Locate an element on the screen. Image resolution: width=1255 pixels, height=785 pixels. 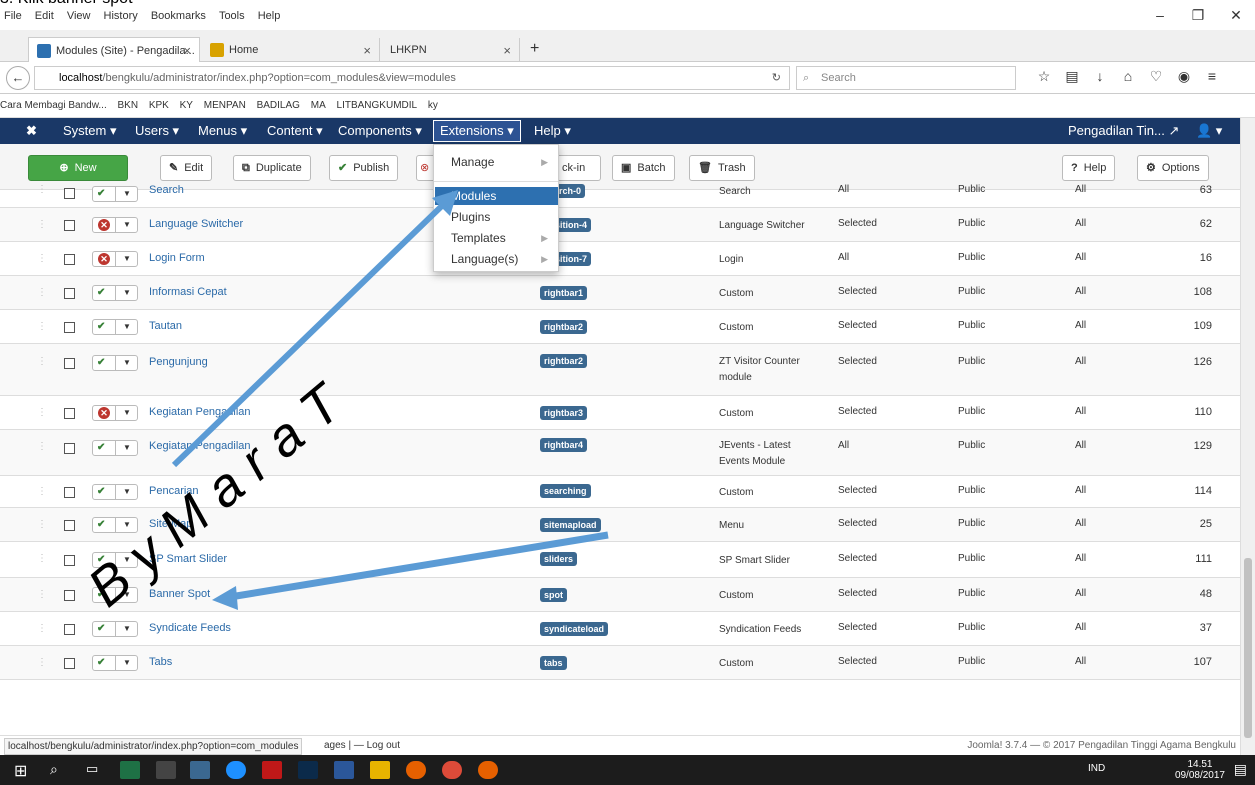
module-title-link: Tabs is located at coordinates (160, 662).